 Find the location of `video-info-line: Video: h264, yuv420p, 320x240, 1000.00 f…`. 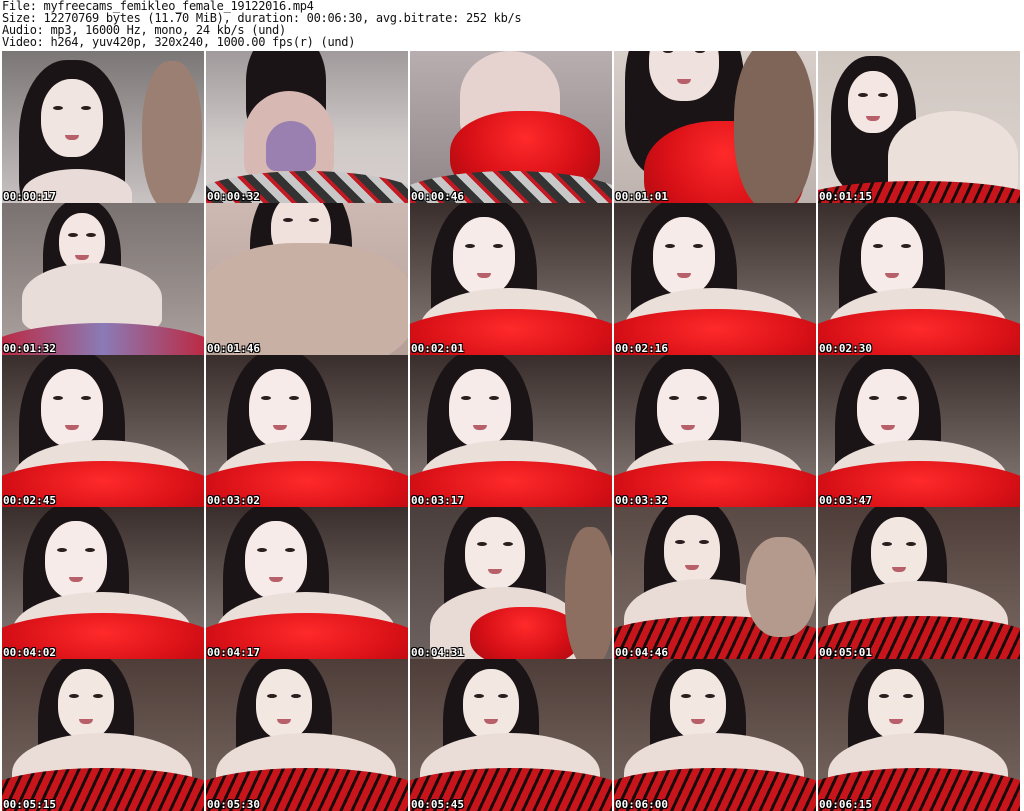

video-info-line: Video: h264, yuv420p, 320x240, 1000.00 f… is located at coordinates (179, 42).